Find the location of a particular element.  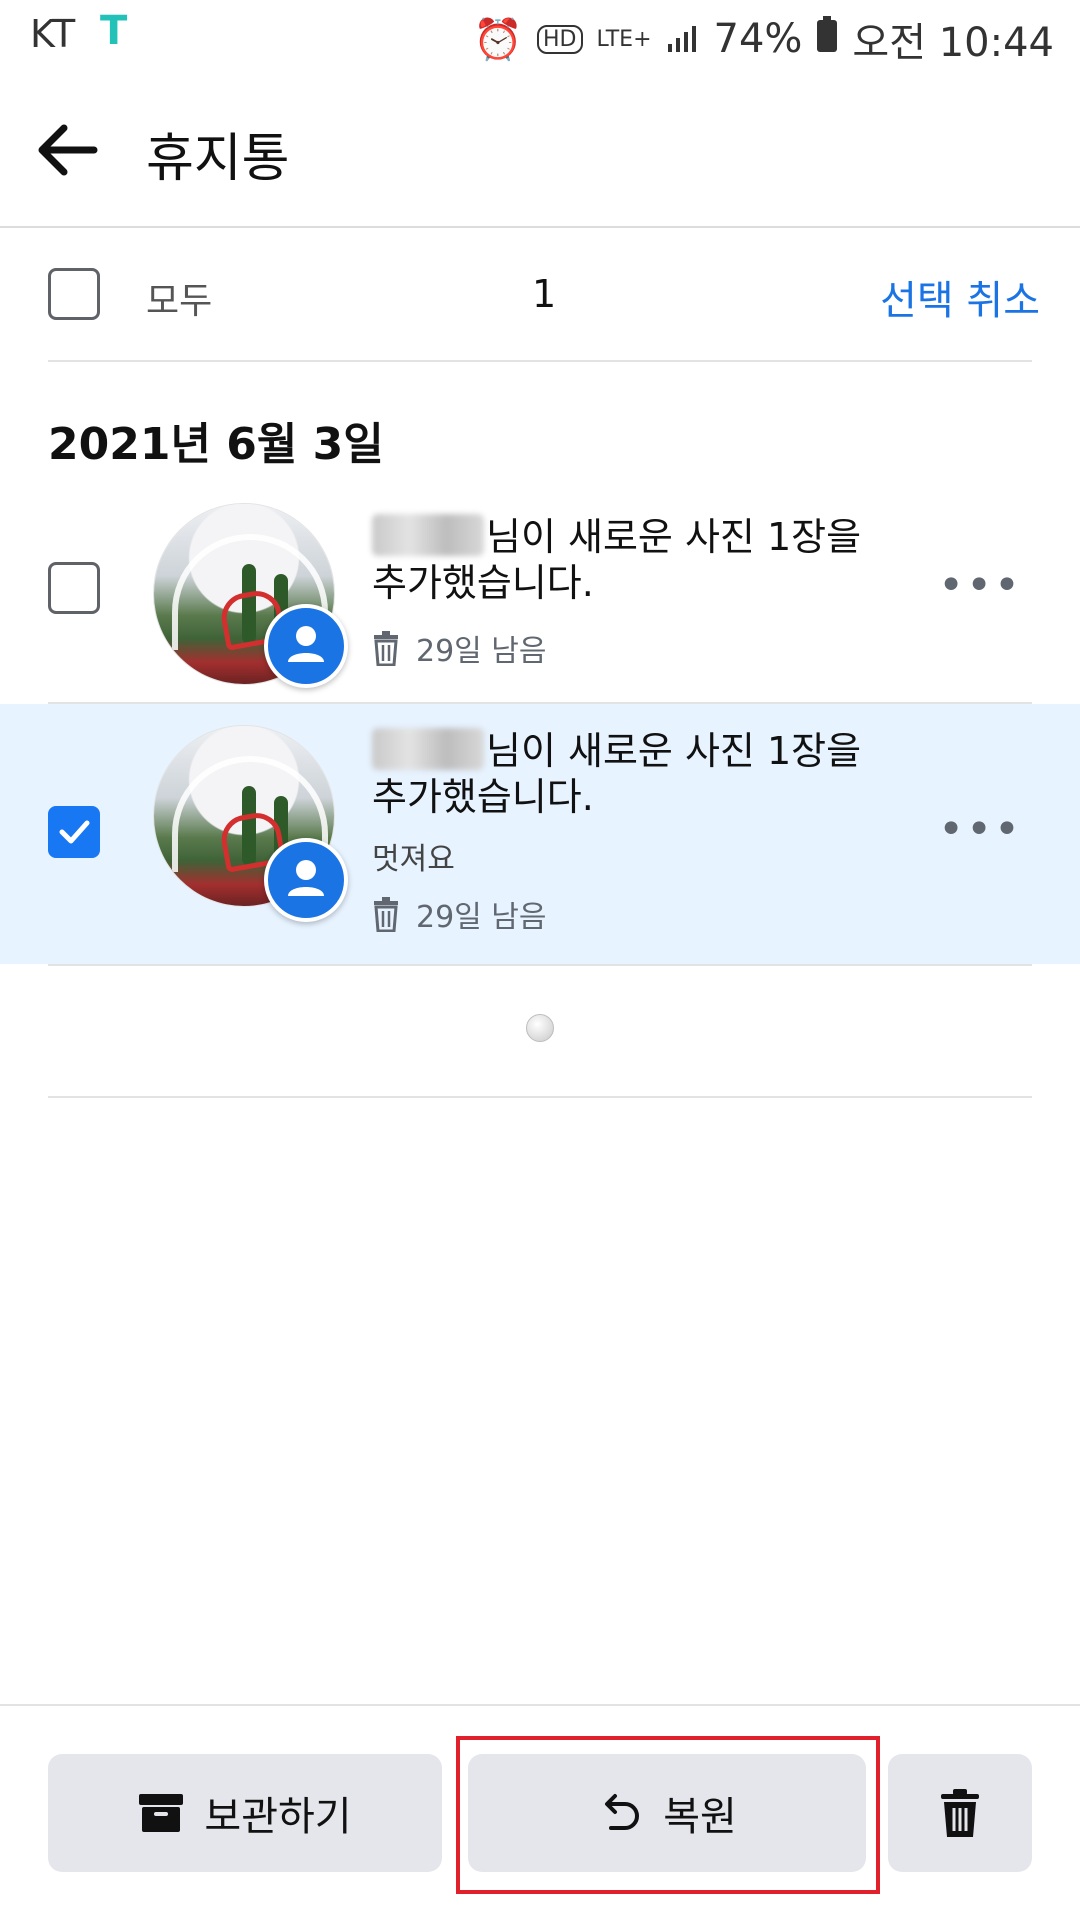

archive-label: 보관하기 is located at coordinates (278, 1817).